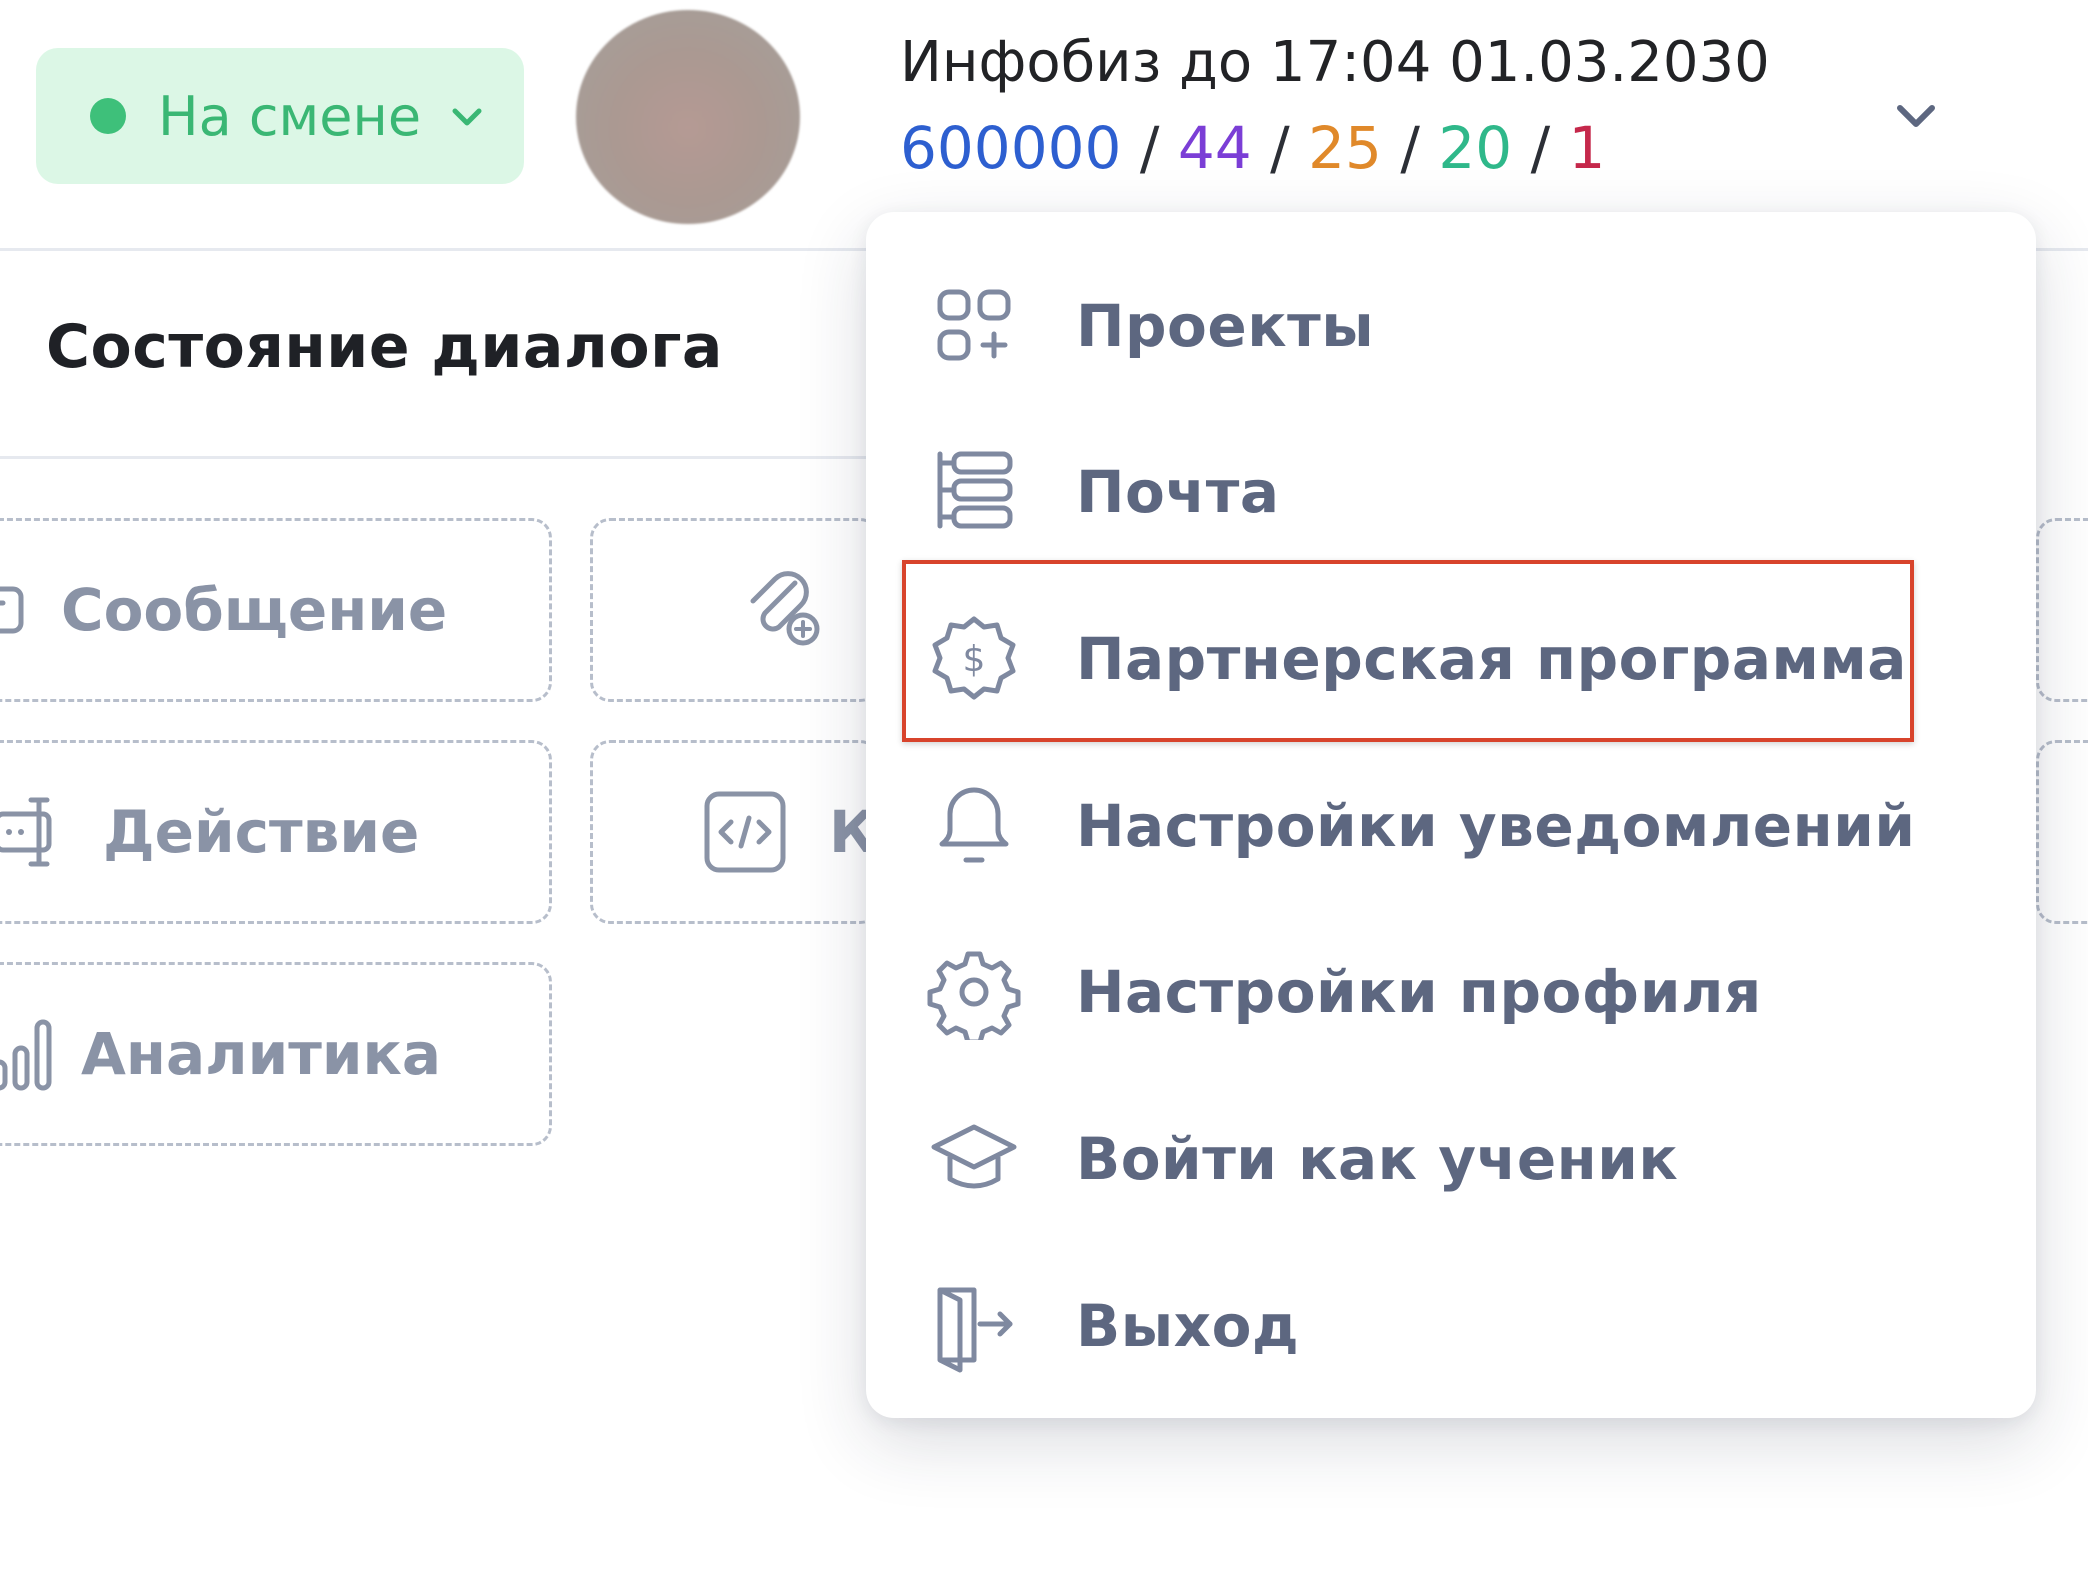  What do you see at coordinates (1419, 992) in the screenshot?
I see `menu-item-label: Настройки профиля` at bounding box center [1419, 992].